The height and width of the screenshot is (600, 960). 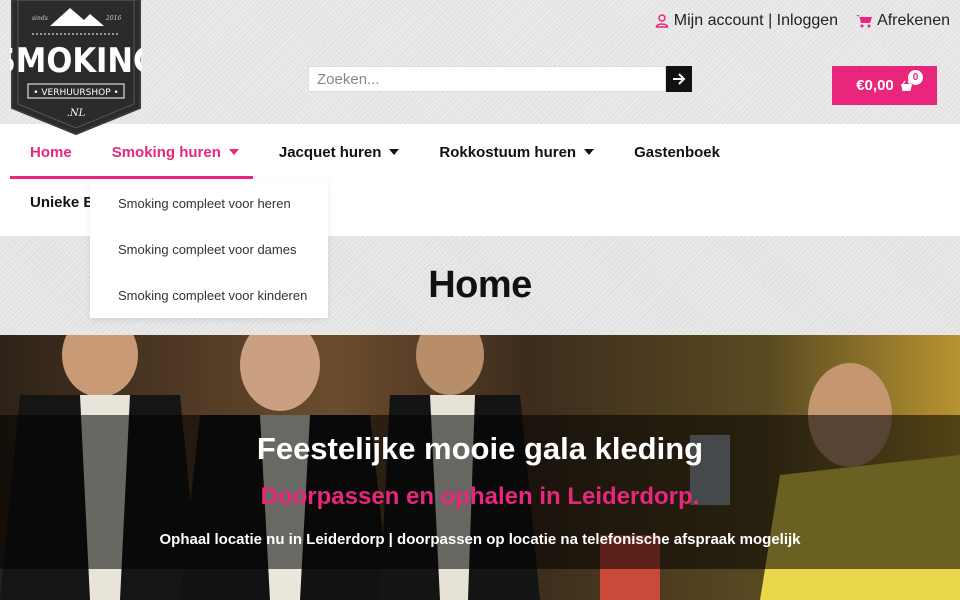 What do you see at coordinates (51, 152) in the screenshot?
I see `nav-label-home: Home` at bounding box center [51, 152].